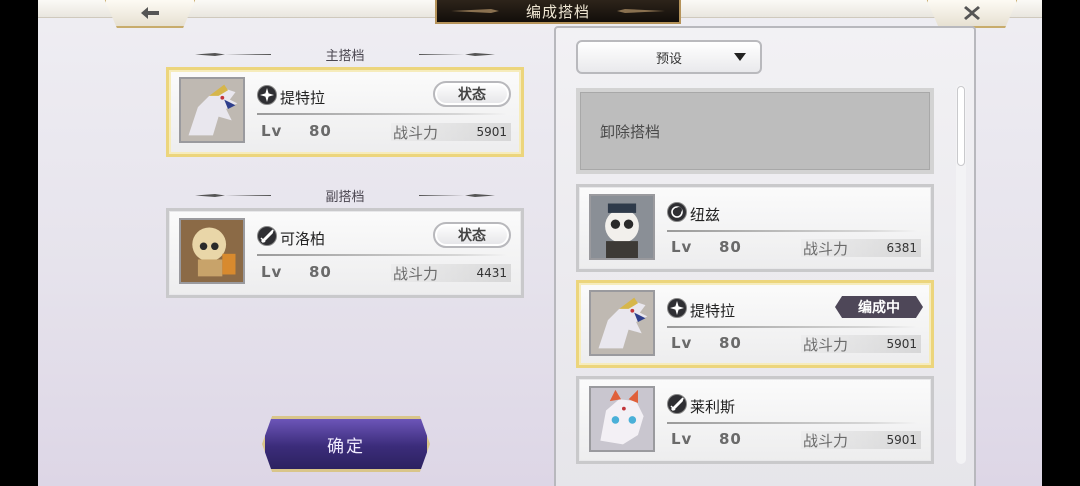 This screenshot has height=486, width=1080. Describe the element at coordinates (755, 131) in the screenshot. I see `unequip-partner-button: 卸除搭档` at that location.